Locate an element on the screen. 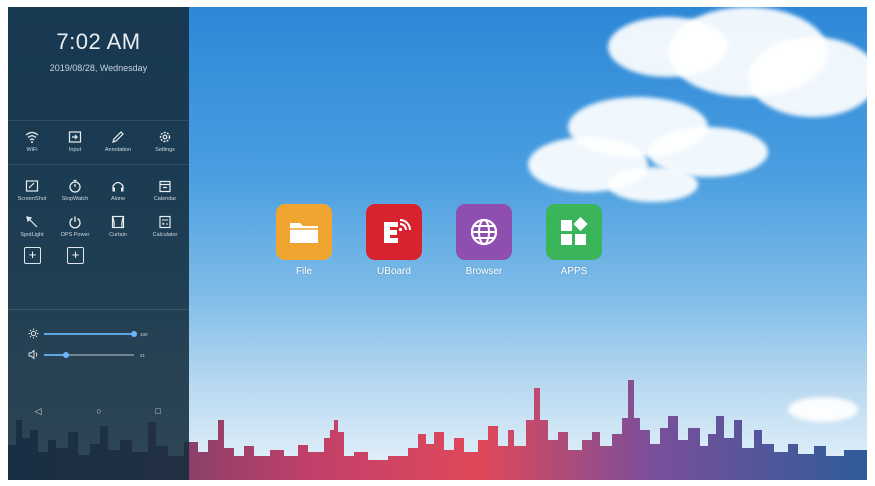  tool-label: Curtain is located at coordinates (118, 235).